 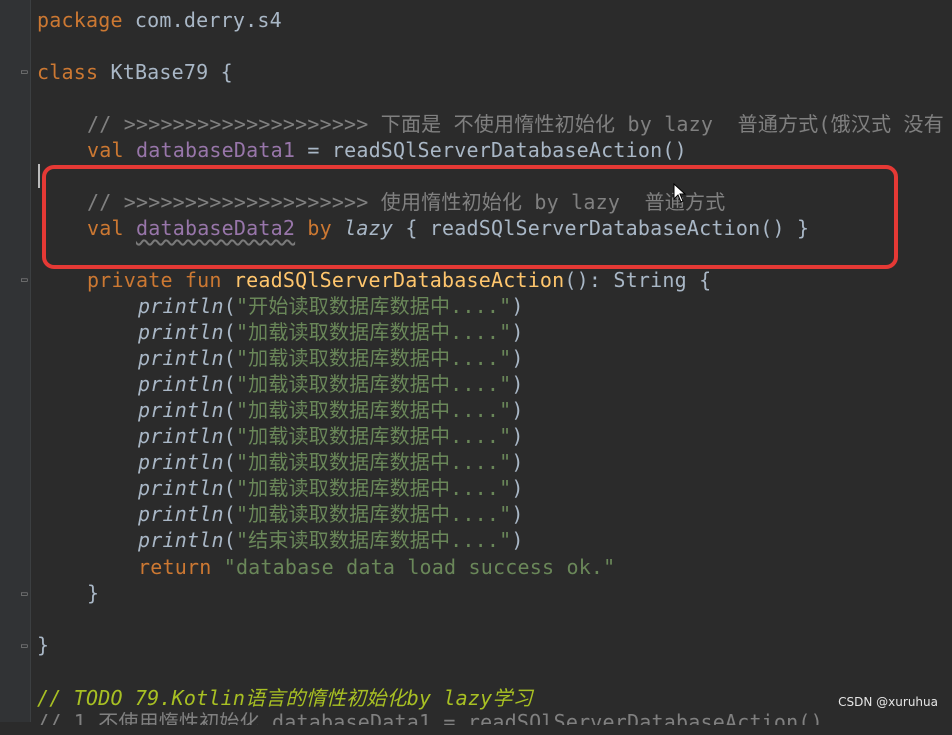 I want to click on text-caret, so click(x=39, y=176).